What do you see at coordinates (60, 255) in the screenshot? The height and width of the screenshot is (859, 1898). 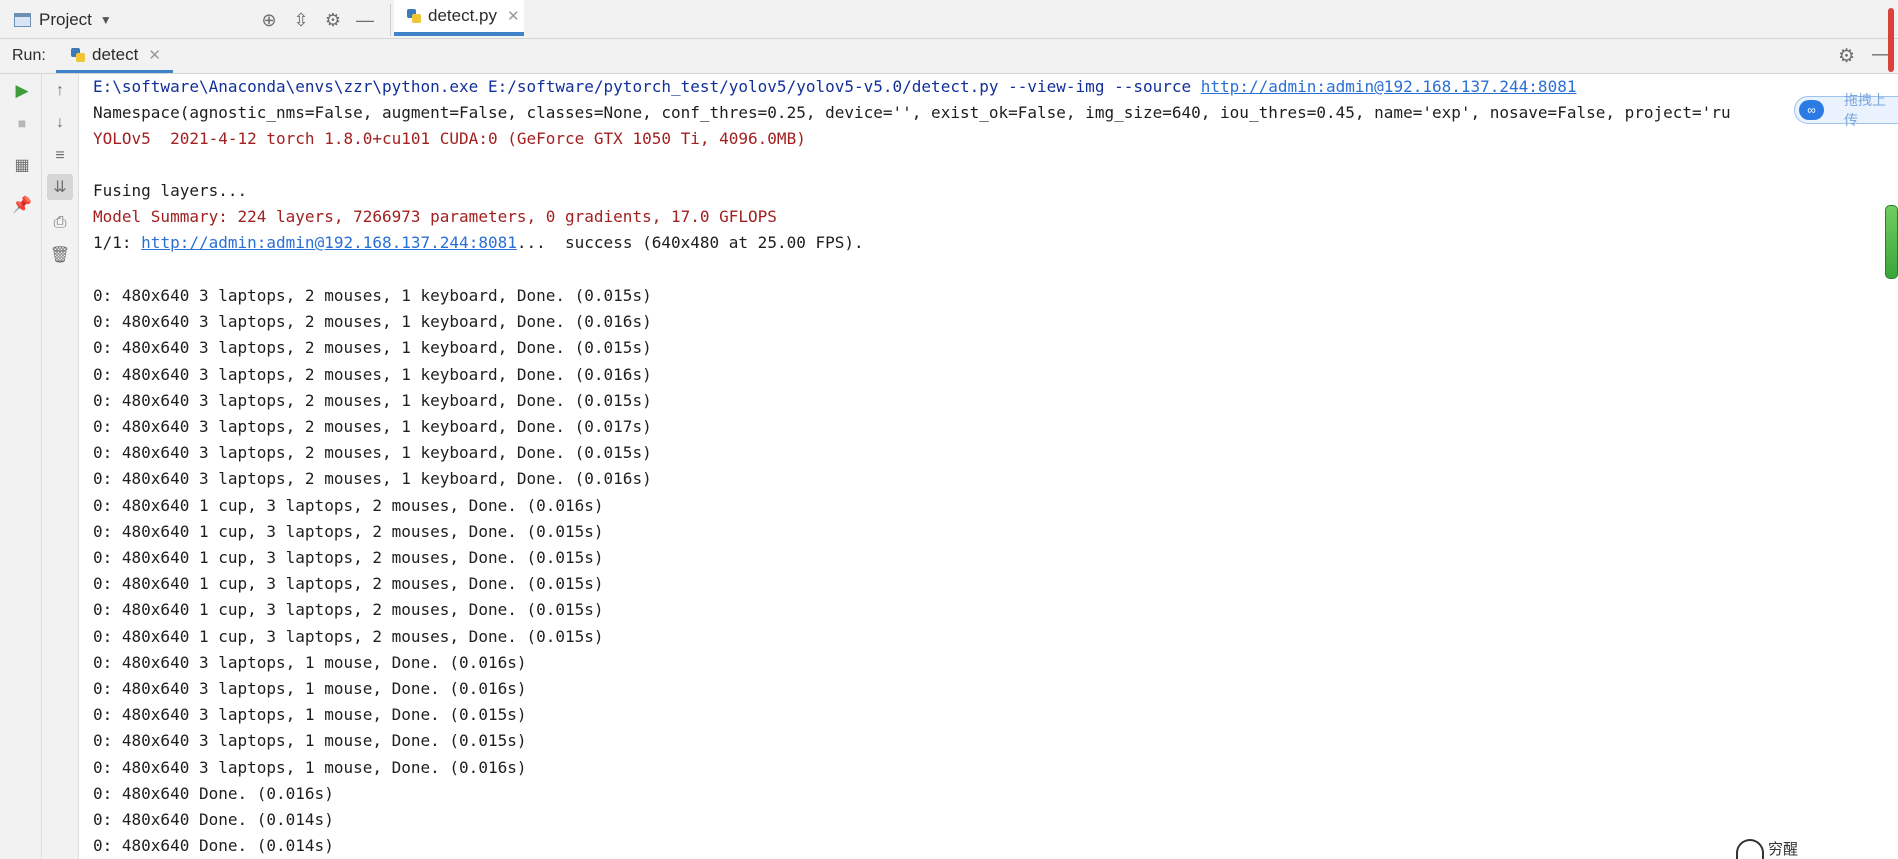 I see `trash-icon: 🗑` at bounding box center [60, 255].